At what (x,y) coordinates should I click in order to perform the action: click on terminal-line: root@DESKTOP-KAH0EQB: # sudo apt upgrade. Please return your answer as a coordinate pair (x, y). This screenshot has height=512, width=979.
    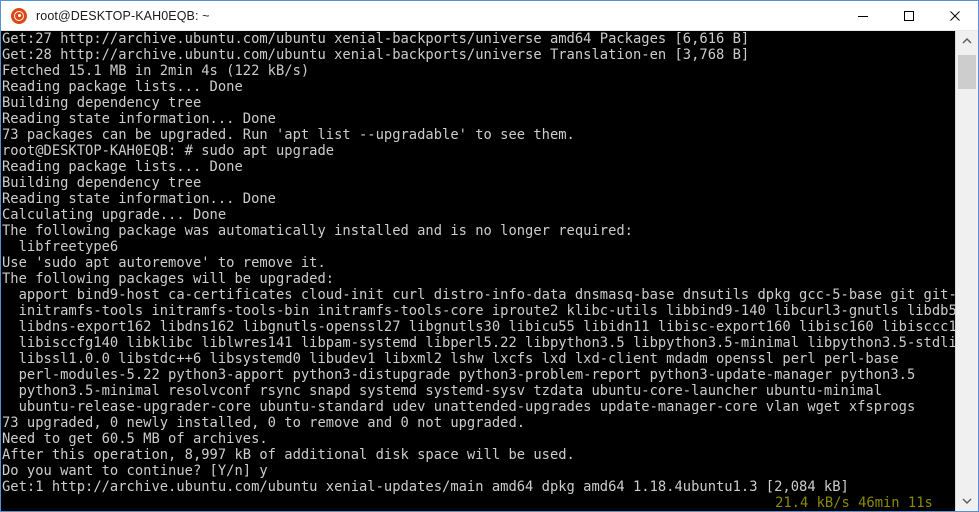
    Looking at the image, I should click on (168, 151).